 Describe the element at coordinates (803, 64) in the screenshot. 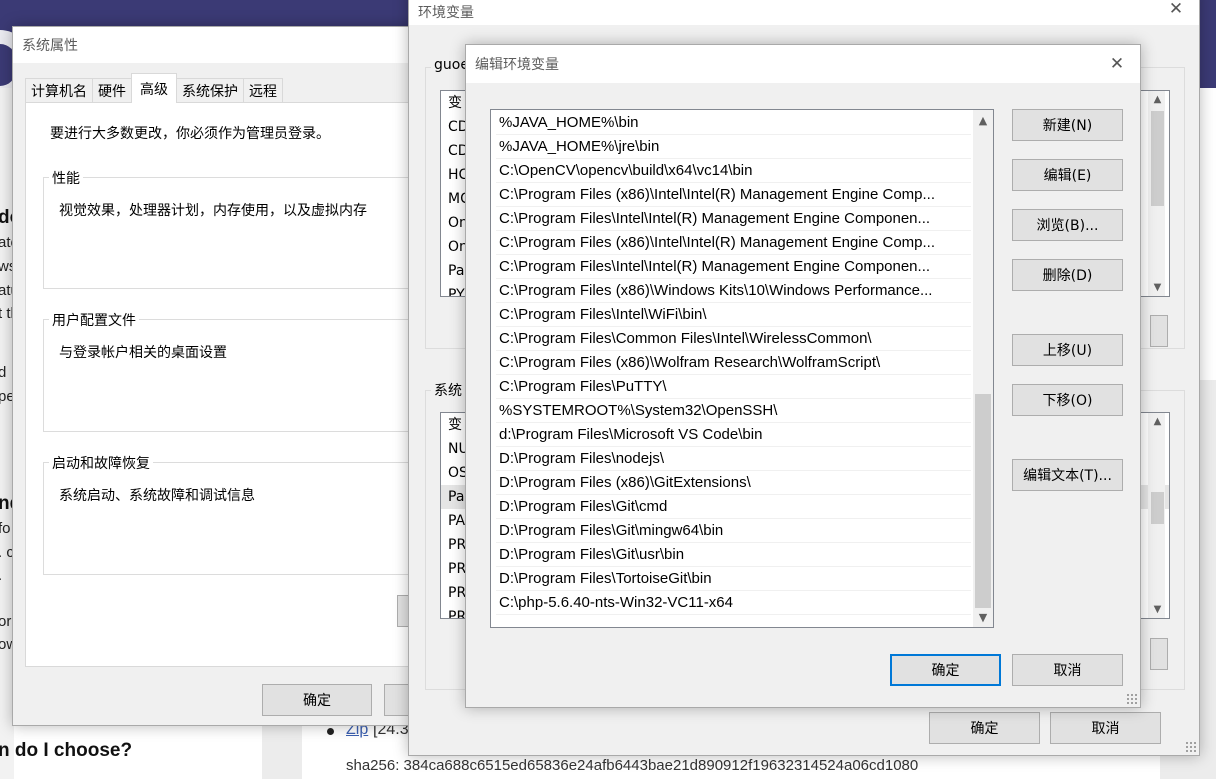

I see `window-titlebar: 编辑环境变量` at that location.